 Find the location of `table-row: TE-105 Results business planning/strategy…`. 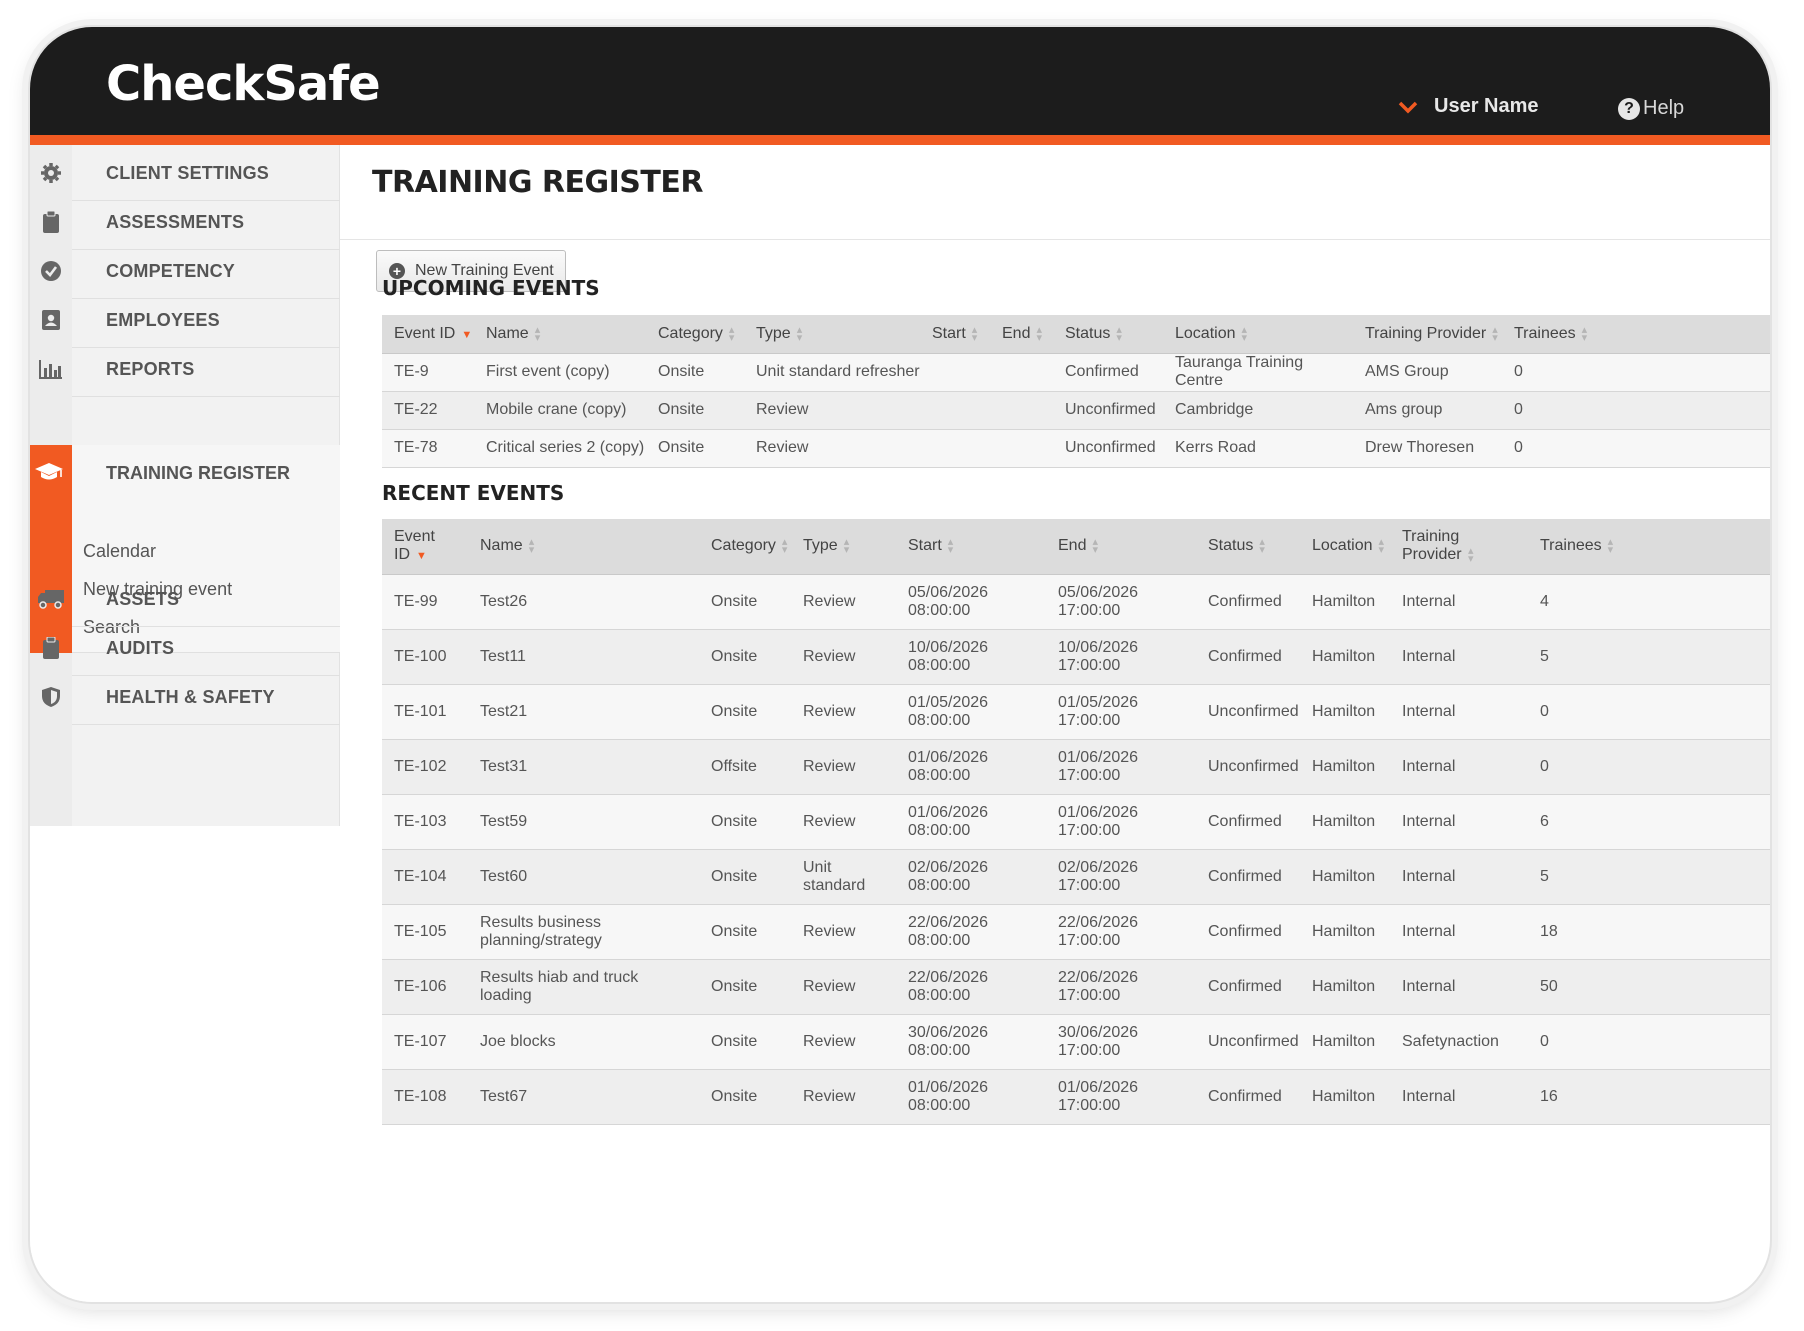

table-row: TE-105 Results business planning/strategy… is located at coordinates (1076, 932).